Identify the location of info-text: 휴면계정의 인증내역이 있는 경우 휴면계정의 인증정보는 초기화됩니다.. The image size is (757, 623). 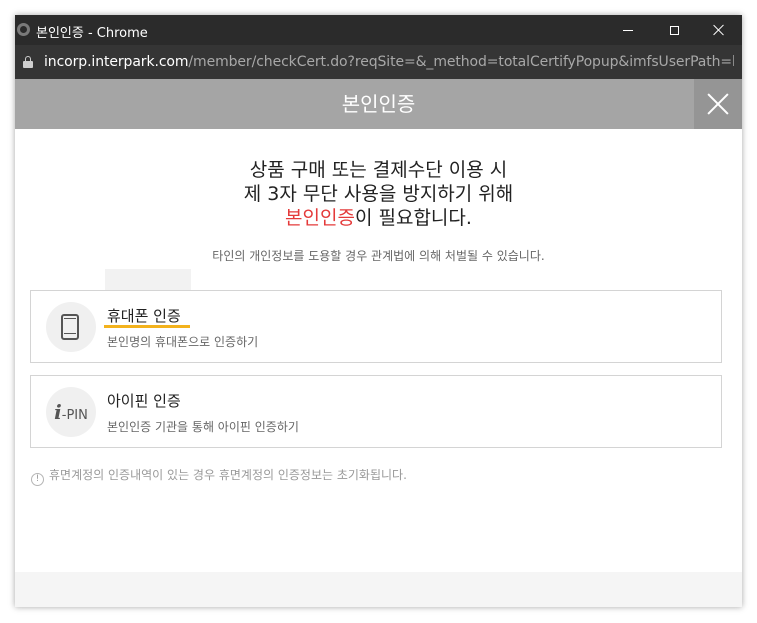
(228, 475).